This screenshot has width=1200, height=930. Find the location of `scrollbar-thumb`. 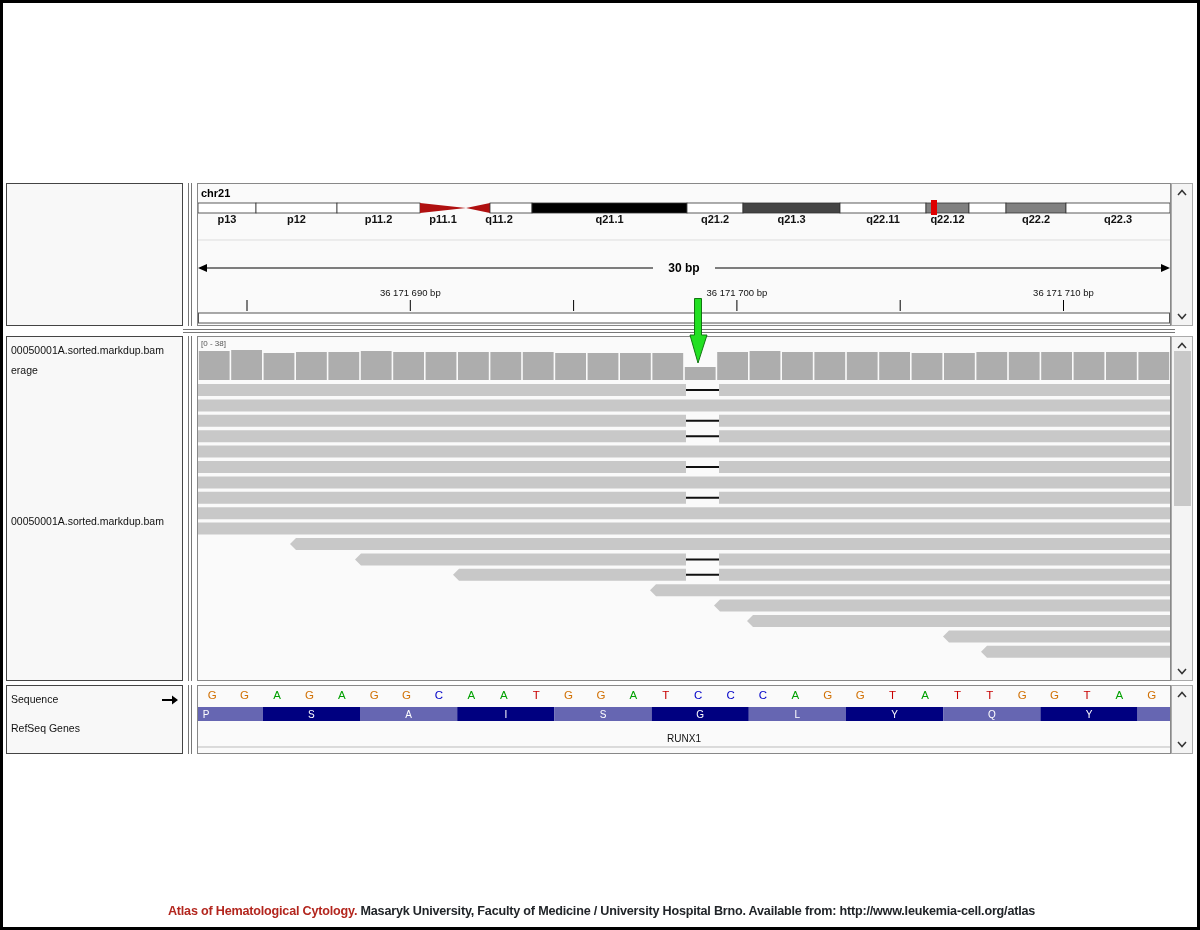

scrollbar-thumb is located at coordinates (1182, 428).